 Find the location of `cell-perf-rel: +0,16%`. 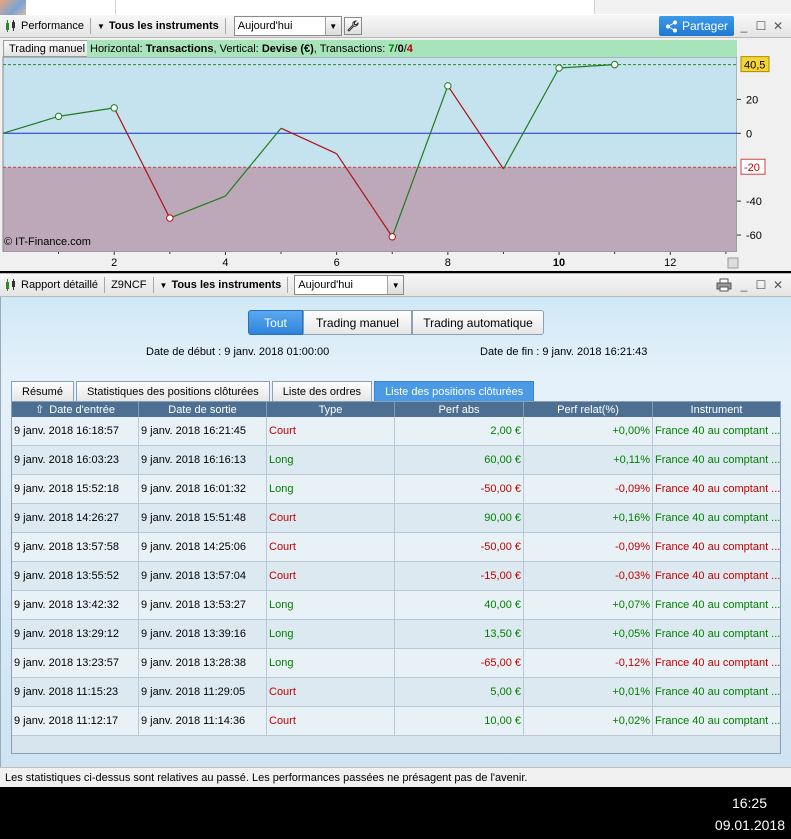

cell-perf-rel: +0,16% is located at coordinates (588, 518).